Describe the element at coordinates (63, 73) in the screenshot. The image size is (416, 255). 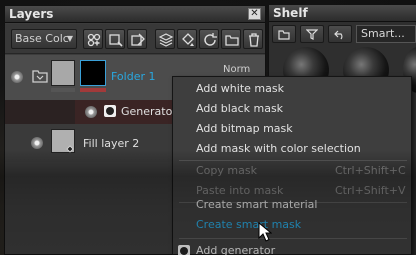
I see `layer-thumbnail` at that location.